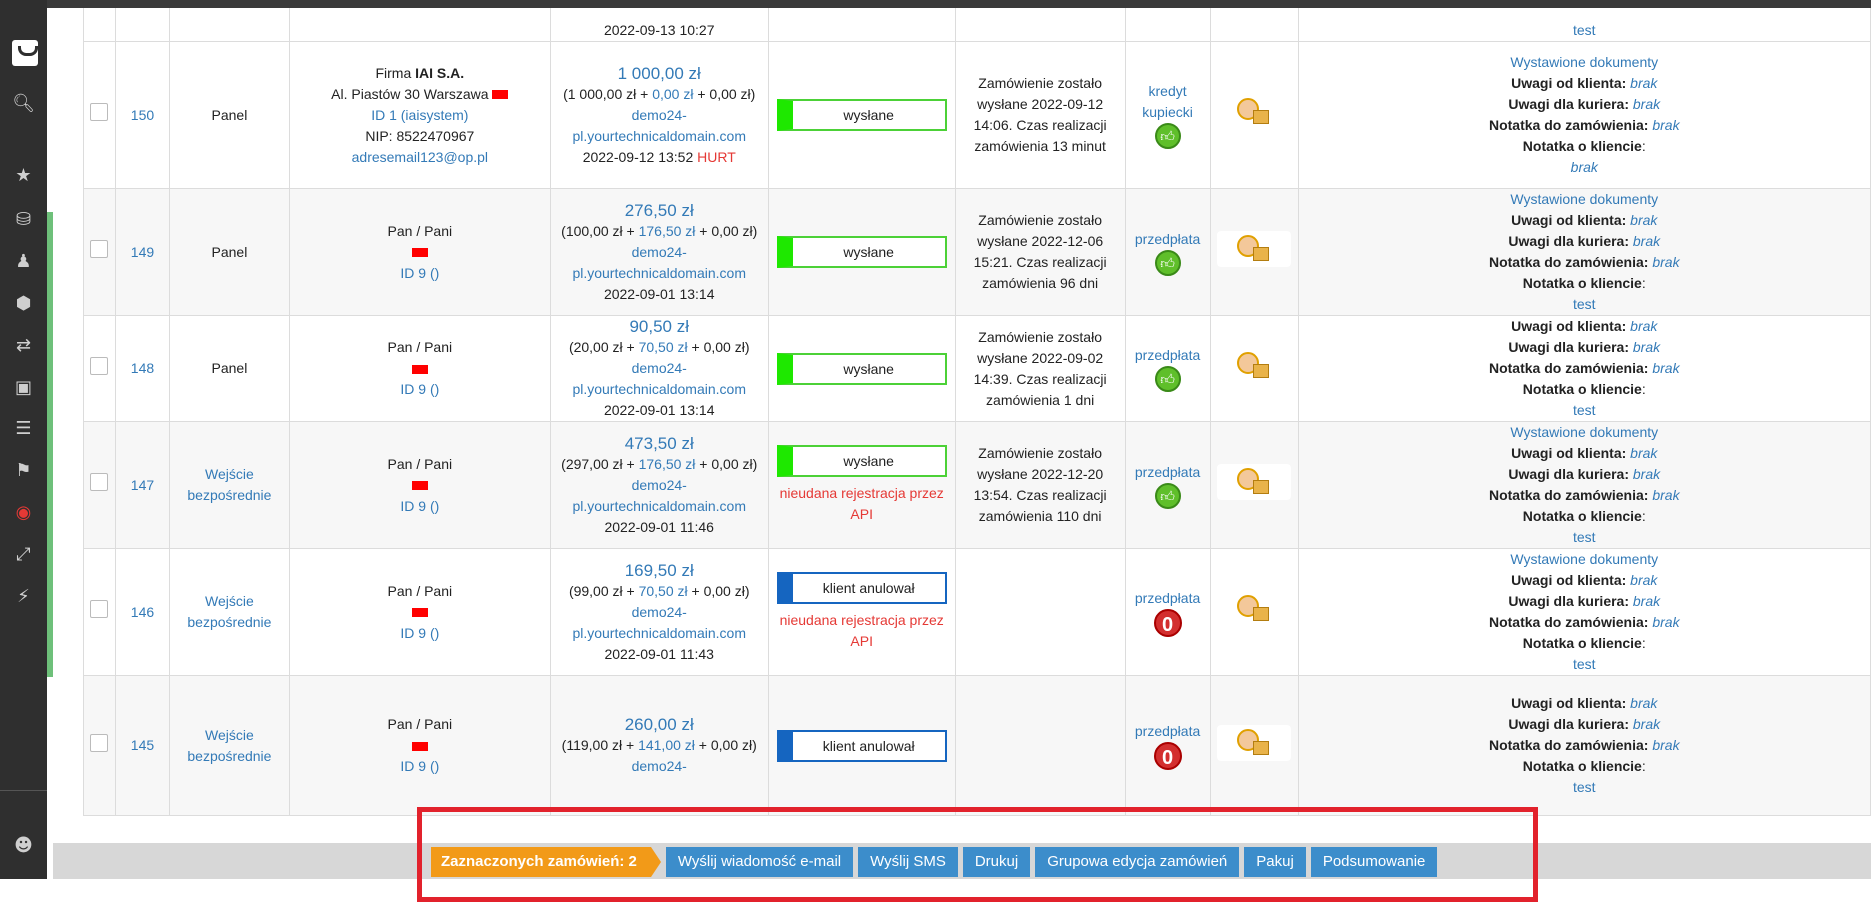 The image size is (1871, 905). I want to click on search-icon: 🔍︎, so click(23, 104).